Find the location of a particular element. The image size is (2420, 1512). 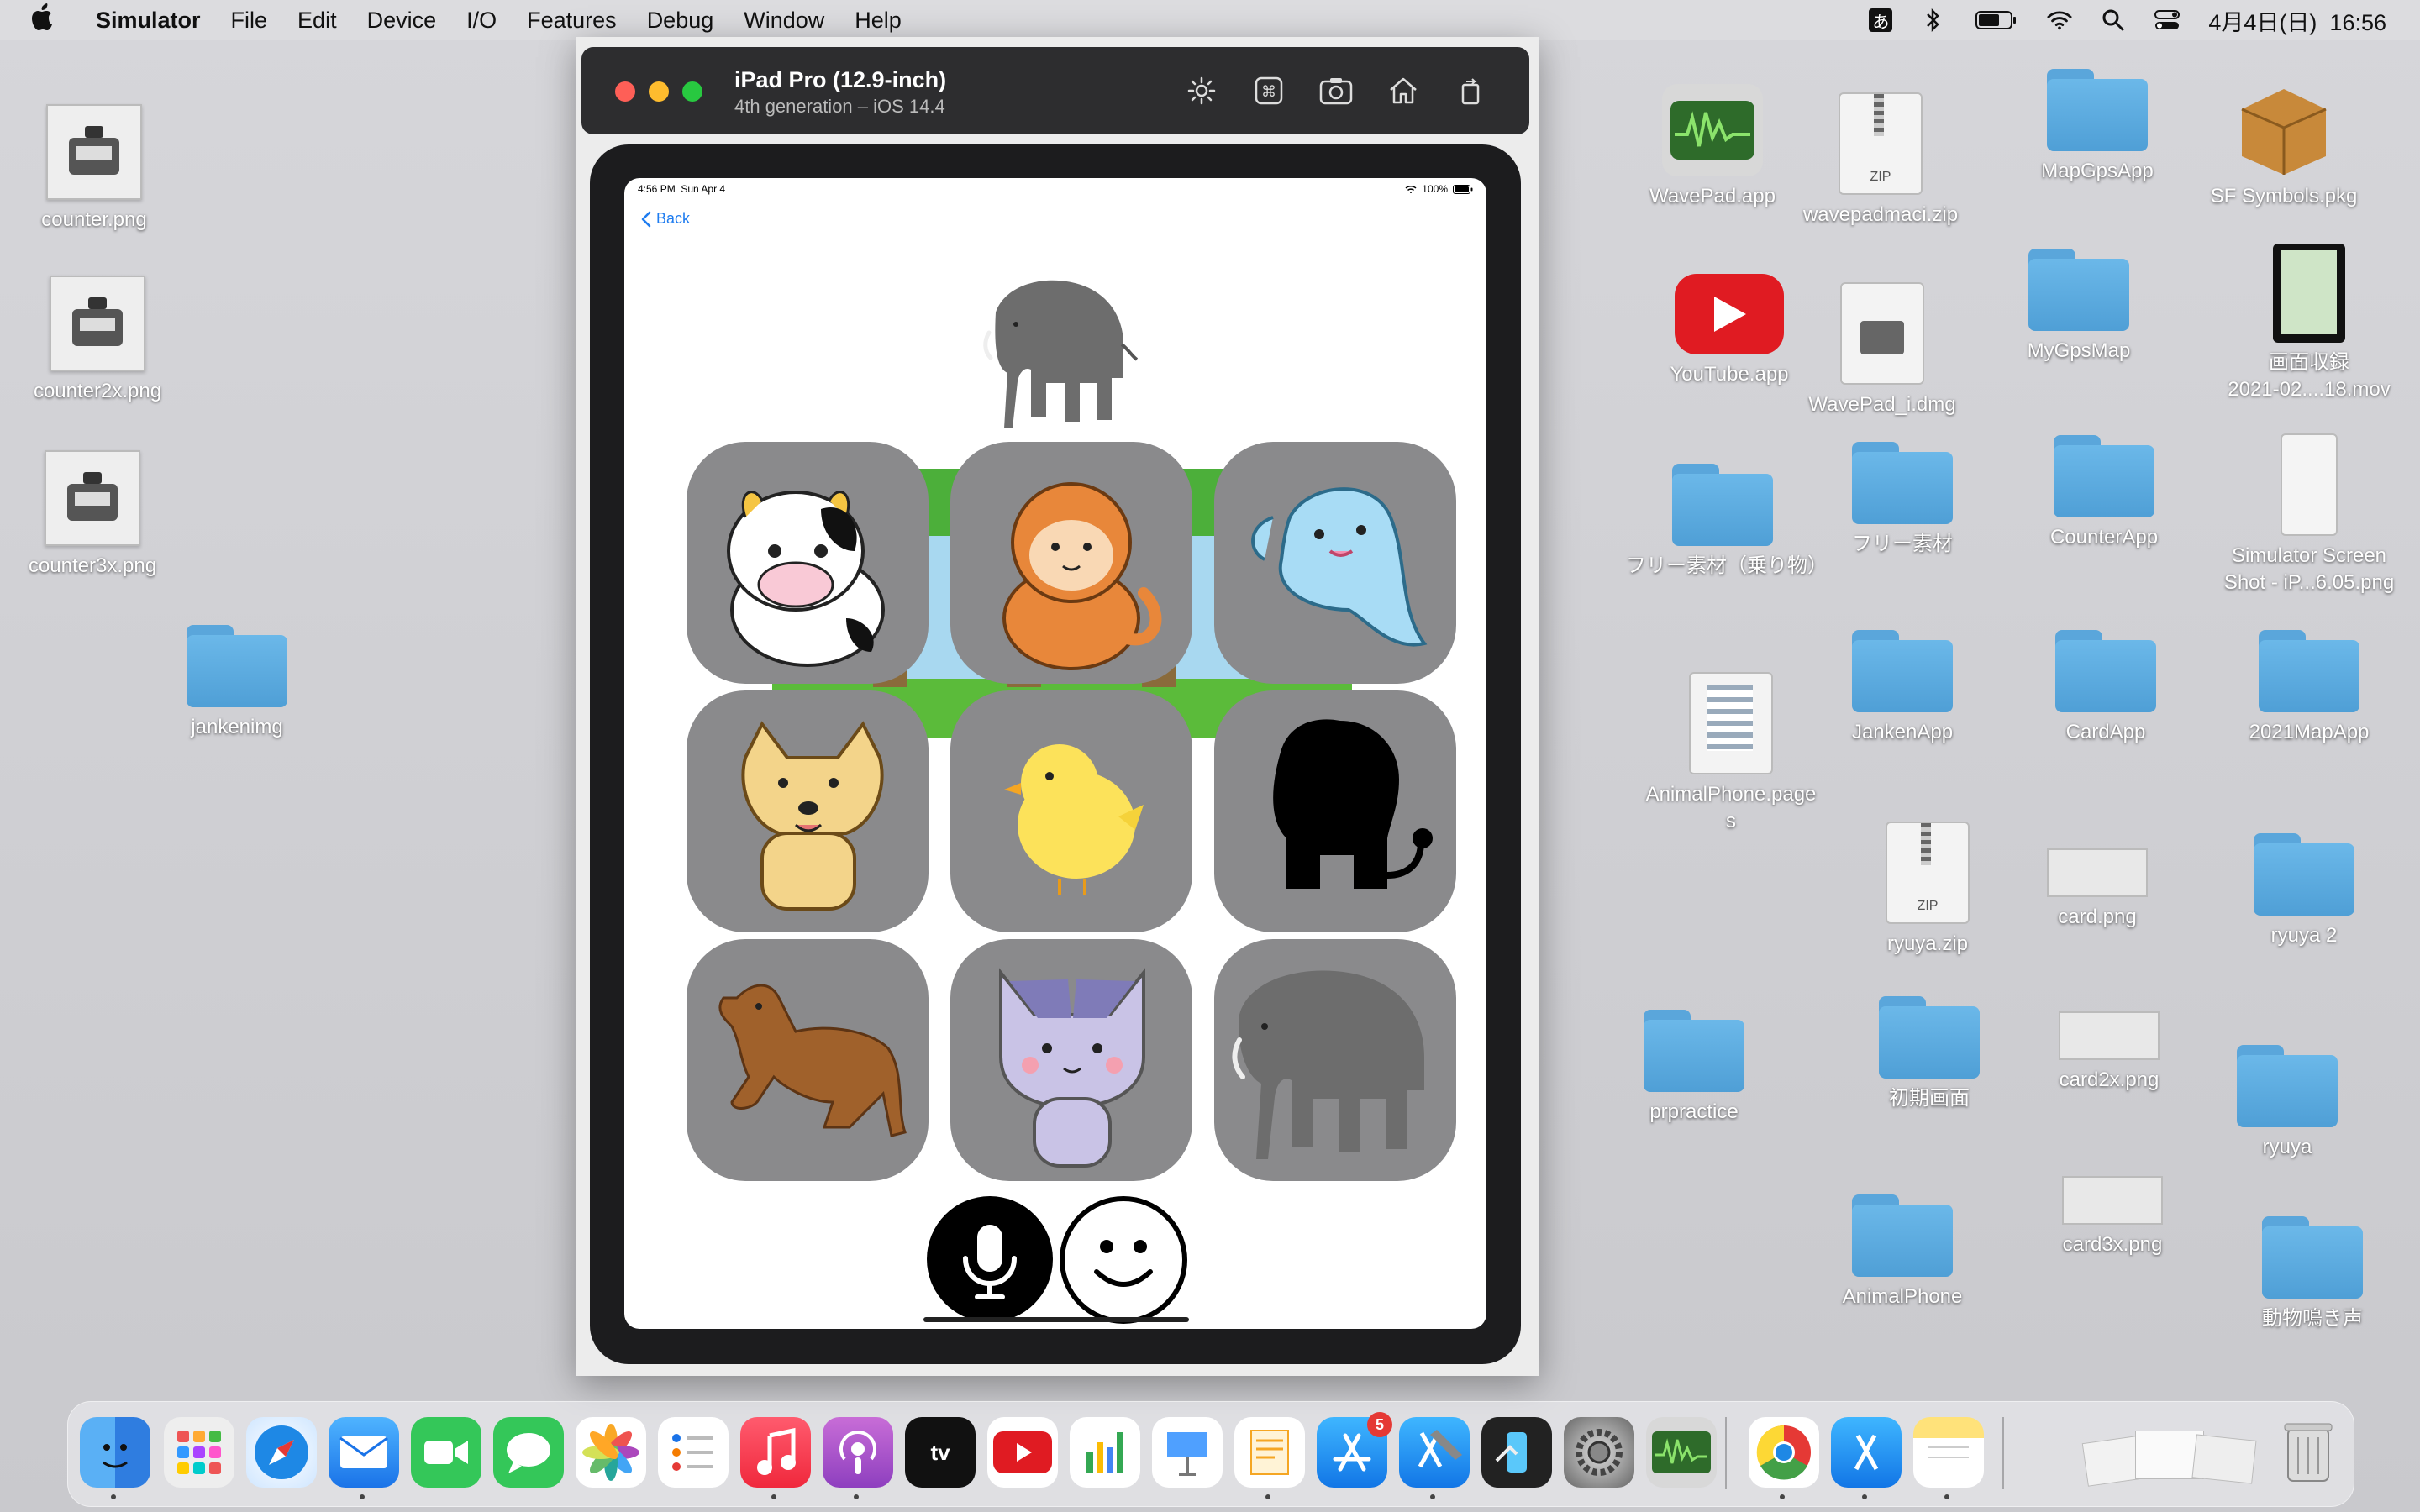

animal-button-dog is located at coordinates (808, 811).